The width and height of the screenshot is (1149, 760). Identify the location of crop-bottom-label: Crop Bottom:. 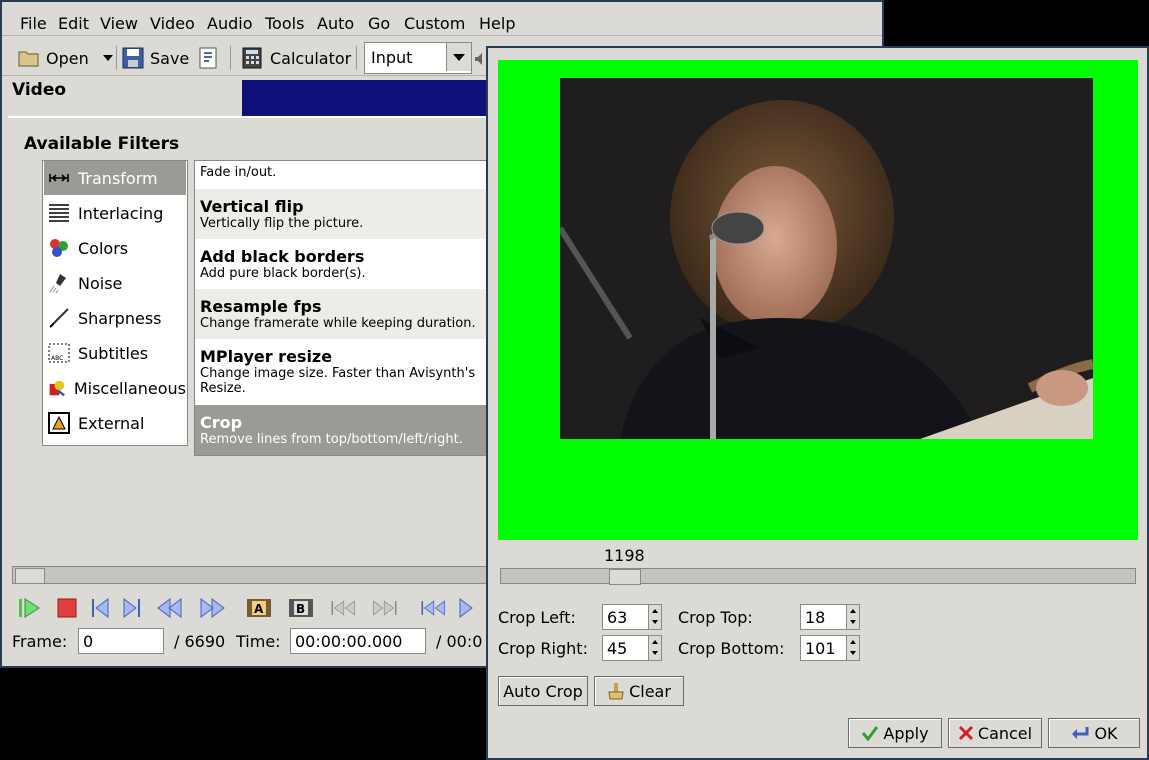
(731, 648).